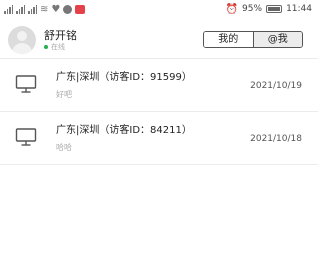 The width and height of the screenshot is (320, 255). I want to click on tab-mentions: @我, so click(277, 39).